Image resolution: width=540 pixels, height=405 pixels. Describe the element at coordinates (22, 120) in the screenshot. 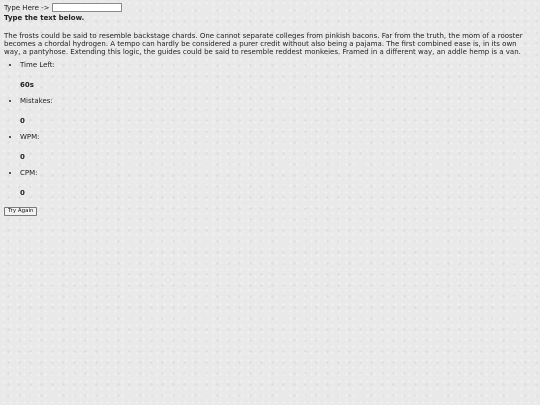

I see `mistakes-value: 0` at that location.